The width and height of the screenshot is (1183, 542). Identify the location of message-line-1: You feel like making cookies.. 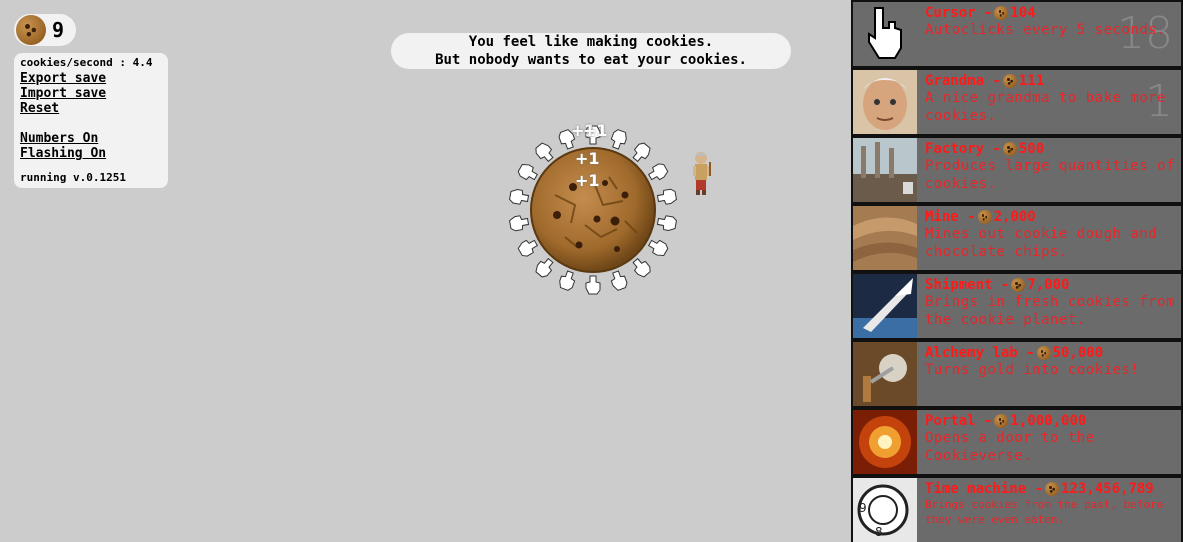
(591, 42).